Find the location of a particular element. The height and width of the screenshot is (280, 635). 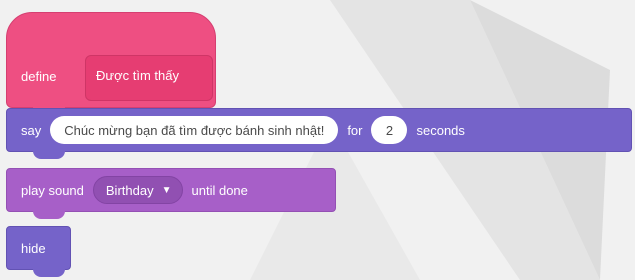

hide-block: hide is located at coordinates (38, 251).